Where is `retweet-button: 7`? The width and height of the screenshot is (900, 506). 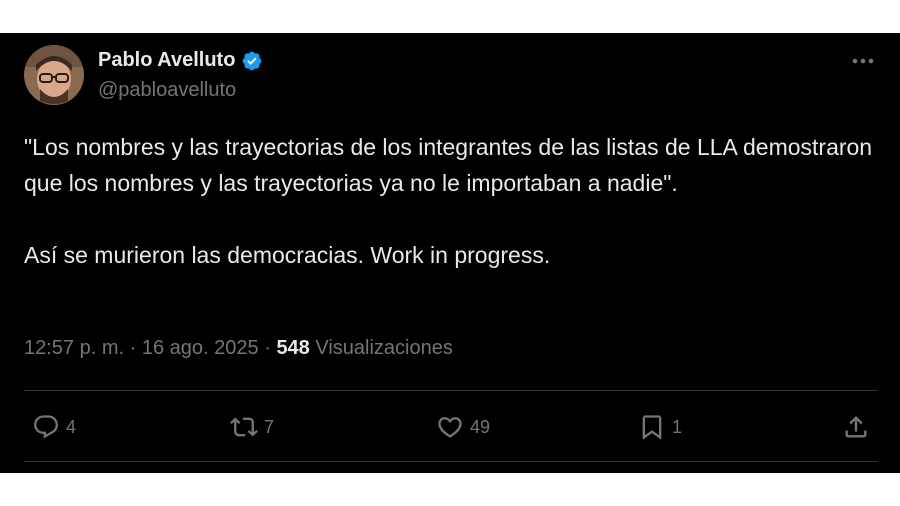
retweet-button: 7 is located at coordinates (252, 427).